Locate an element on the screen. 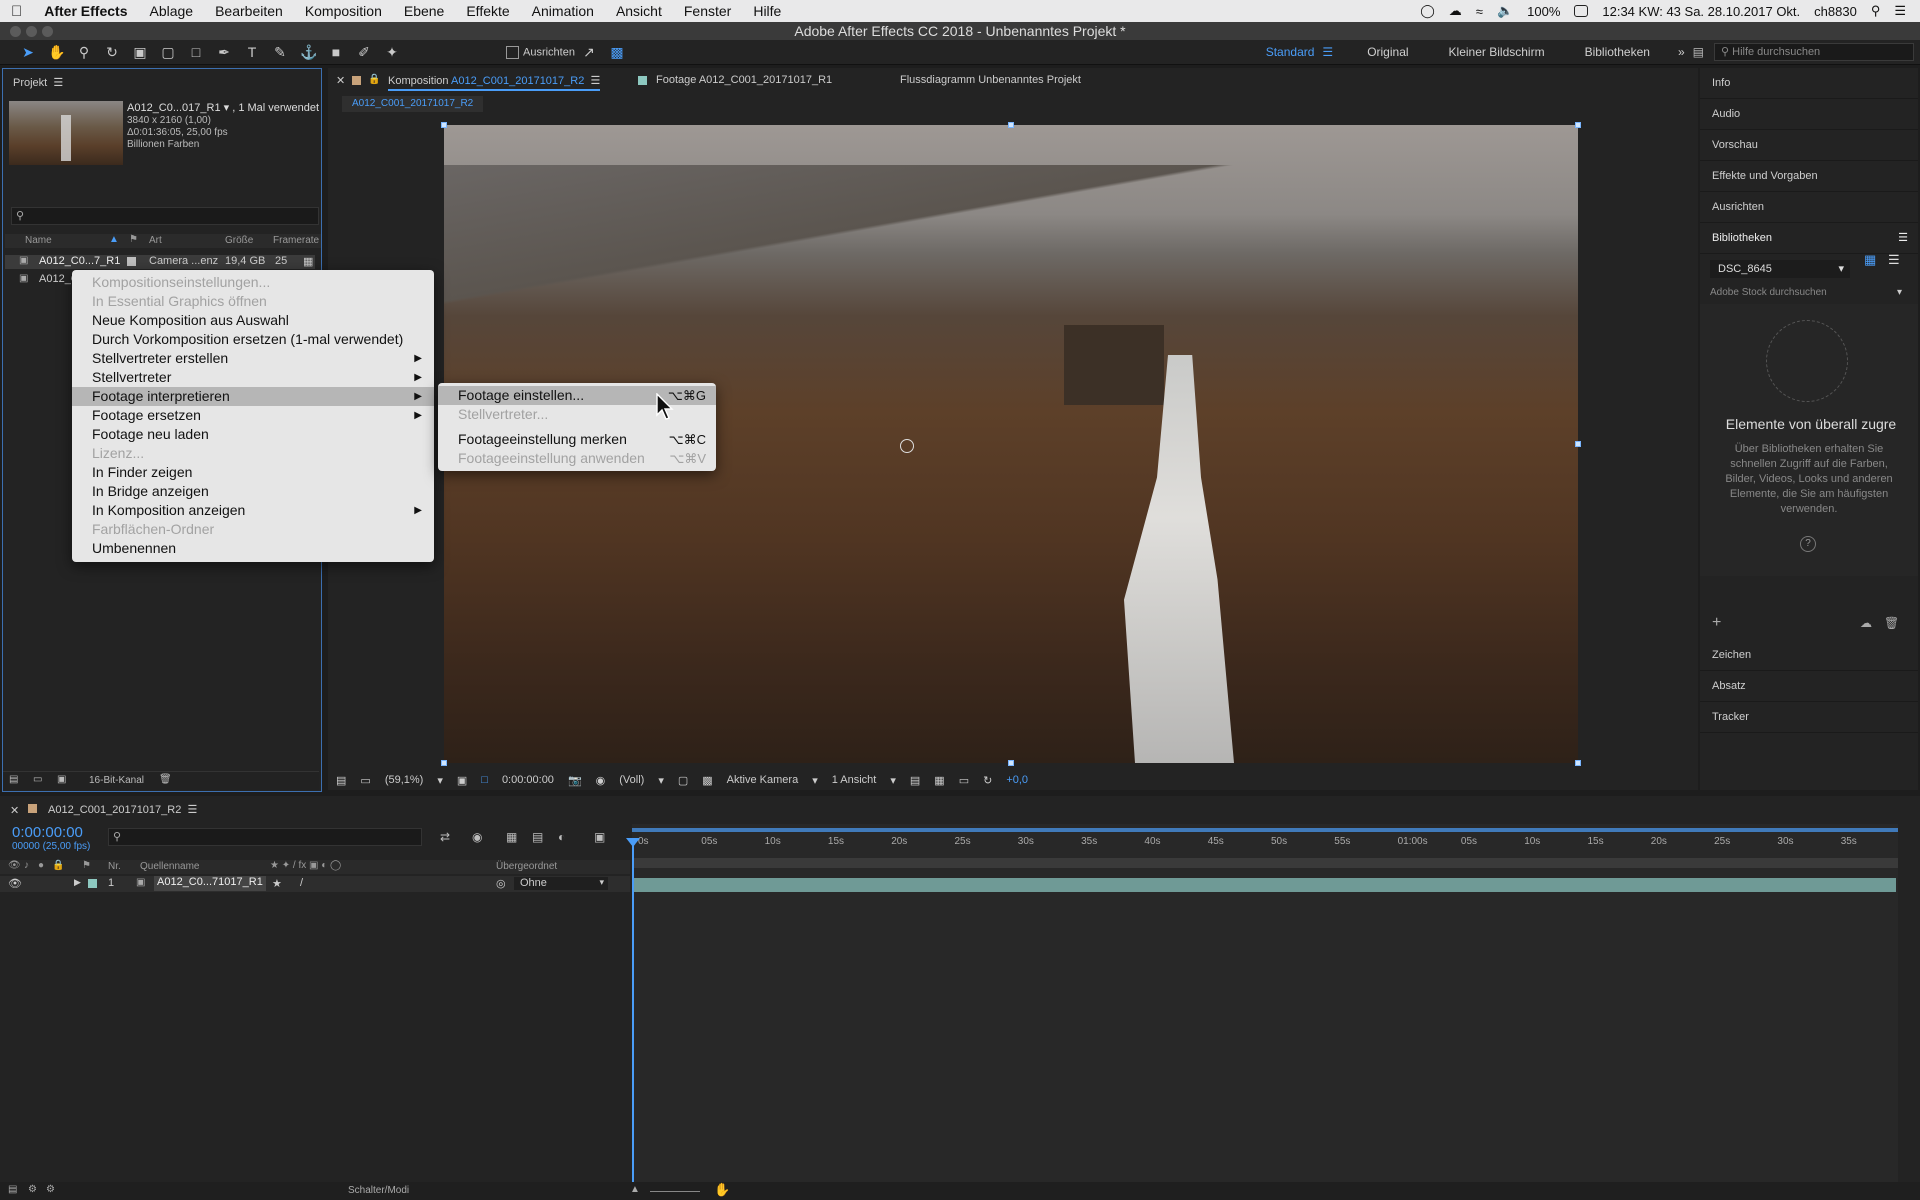 This screenshot has width=1920, height=1200. label-column-icon: ⚑ is located at coordinates (133, 239).